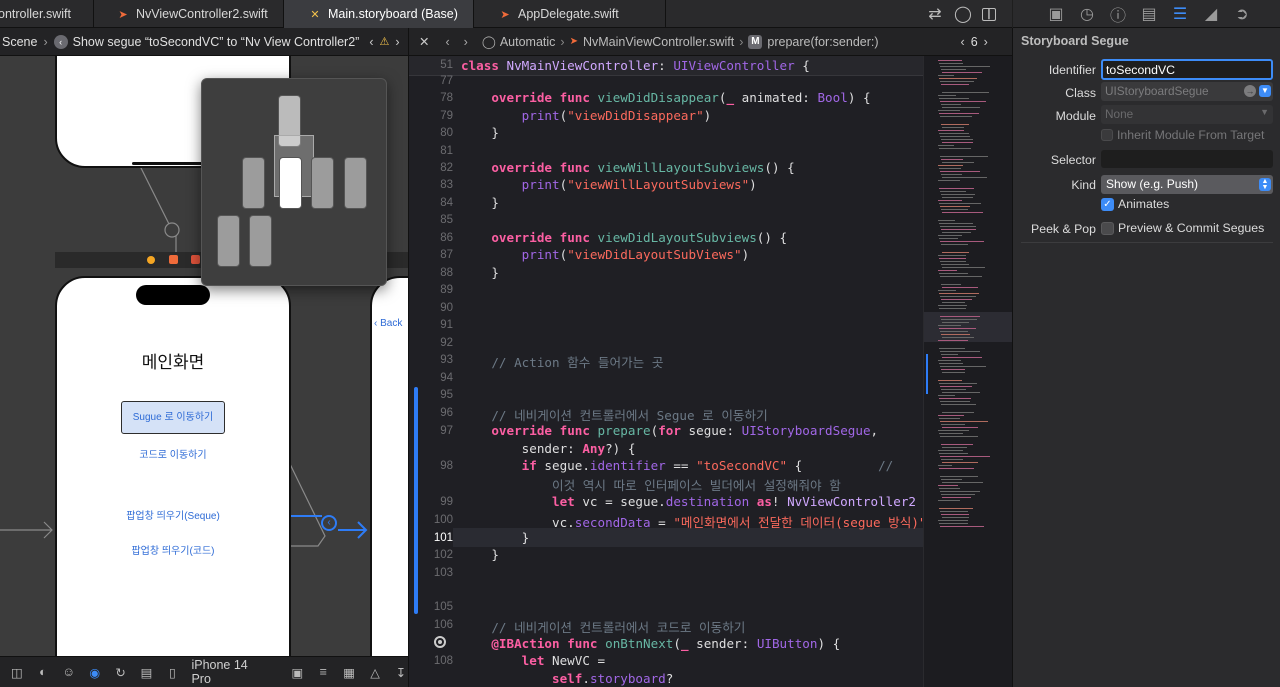 Image resolution: width=1280 pixels, height=687 pixels. I want to click on size-inspector-icon: ◢, so click(1211, 14).